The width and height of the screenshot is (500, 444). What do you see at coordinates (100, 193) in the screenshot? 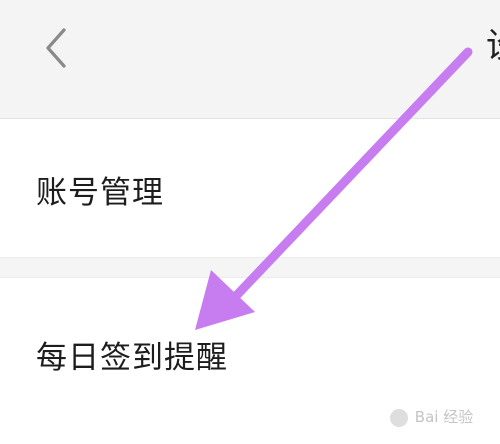
I see `settings-item-label: 账号管理` at bounding box center [100, 193].